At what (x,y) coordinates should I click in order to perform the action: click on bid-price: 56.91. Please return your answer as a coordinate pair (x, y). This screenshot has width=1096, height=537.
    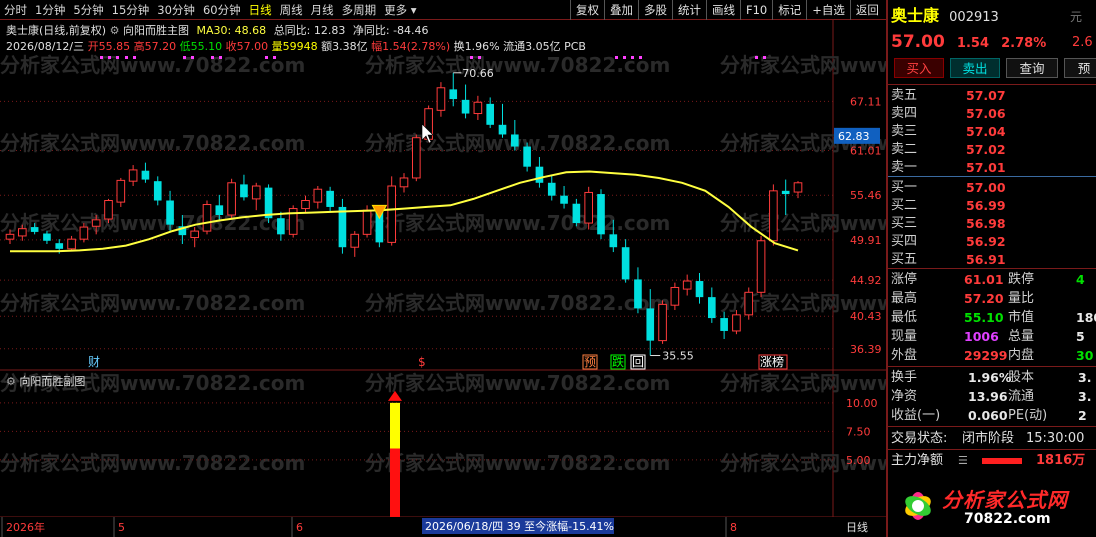
    Looking at the image, I should click on (986, 259).